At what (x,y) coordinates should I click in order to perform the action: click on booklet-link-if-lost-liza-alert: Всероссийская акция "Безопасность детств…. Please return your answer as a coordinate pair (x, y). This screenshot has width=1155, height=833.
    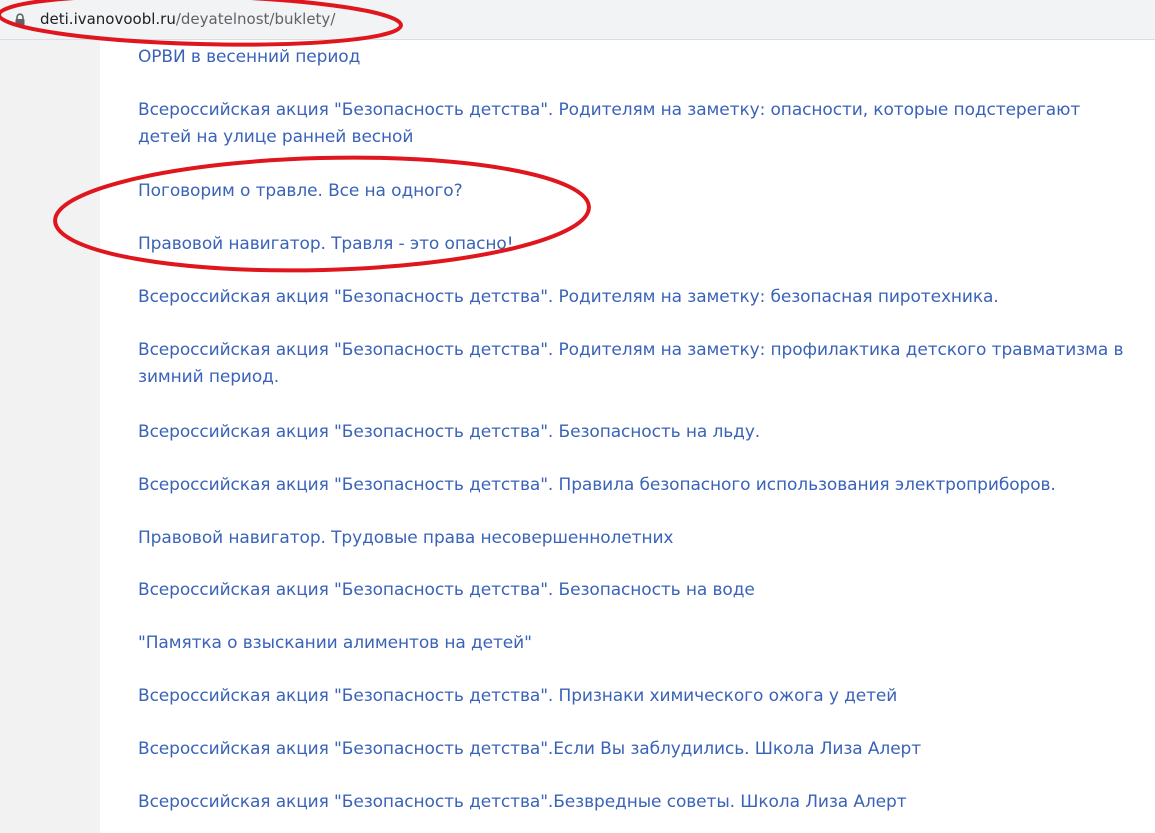
    Looking at the image, I should click on (529, 749).